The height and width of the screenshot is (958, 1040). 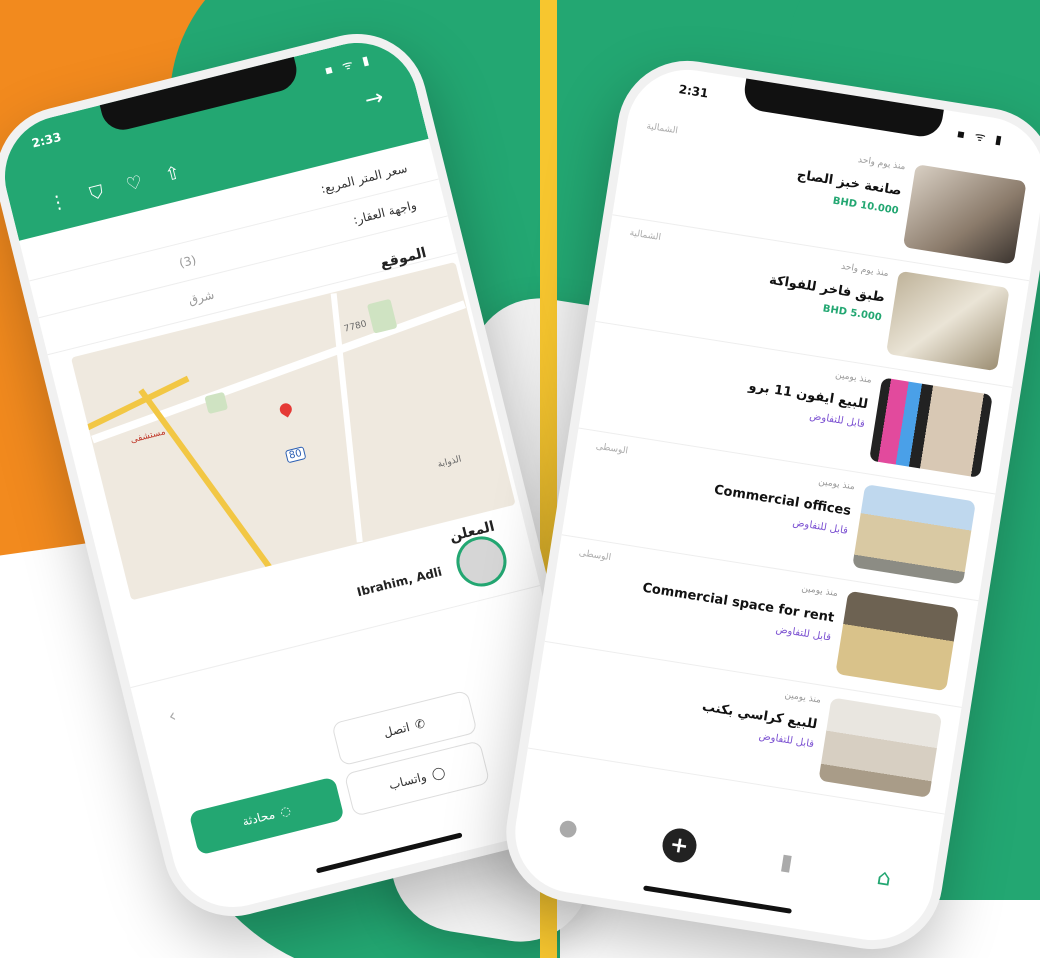 I want to click on advertiser-name: Ibrahim, Adli, so click(x=399, y=582).